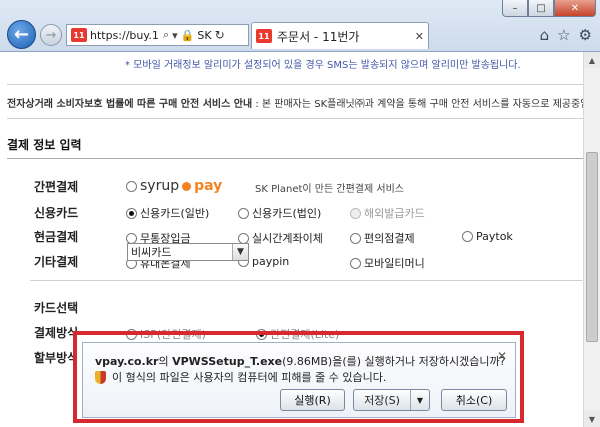 The image size is (600, 427). Describe the element at coordinates (240, 377) in the screenshot. I see `download-warning: 이 형식의 파일은 사용자의 컴퓨터에 피해를 줄 수 있습니다.` at that location.